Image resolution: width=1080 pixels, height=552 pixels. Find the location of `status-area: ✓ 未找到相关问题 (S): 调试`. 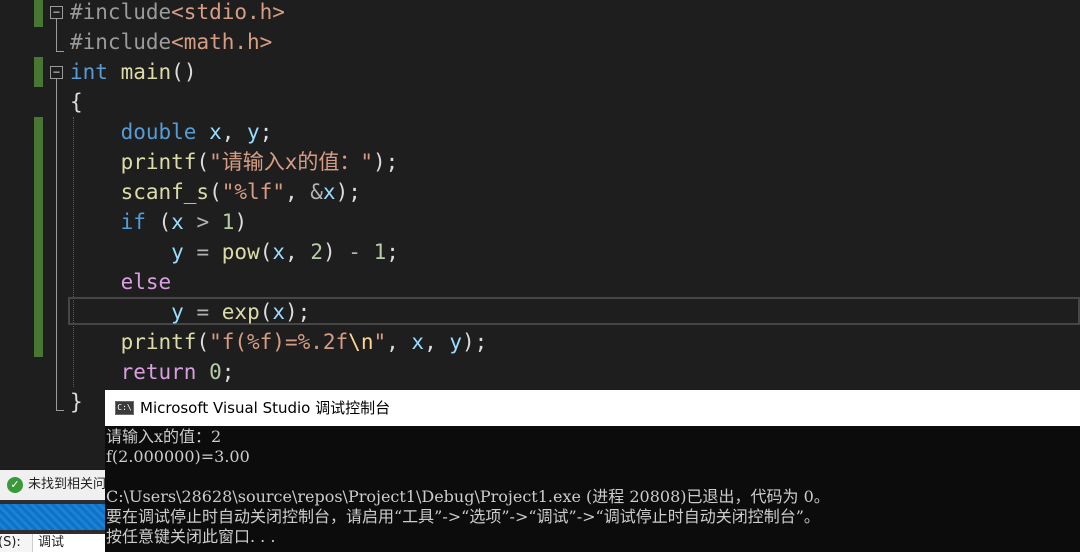

status-area: ✓ 未找到相关问题 (S): 调试 is located at coordinates (52, 511).